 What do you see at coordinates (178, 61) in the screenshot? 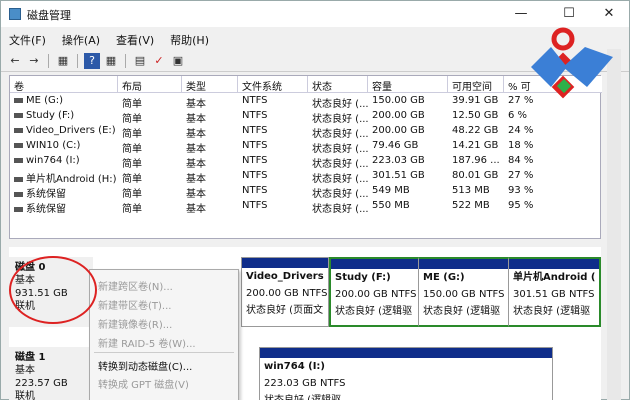
I see `settings-icon: ▣` at bounding box center [178, 61].